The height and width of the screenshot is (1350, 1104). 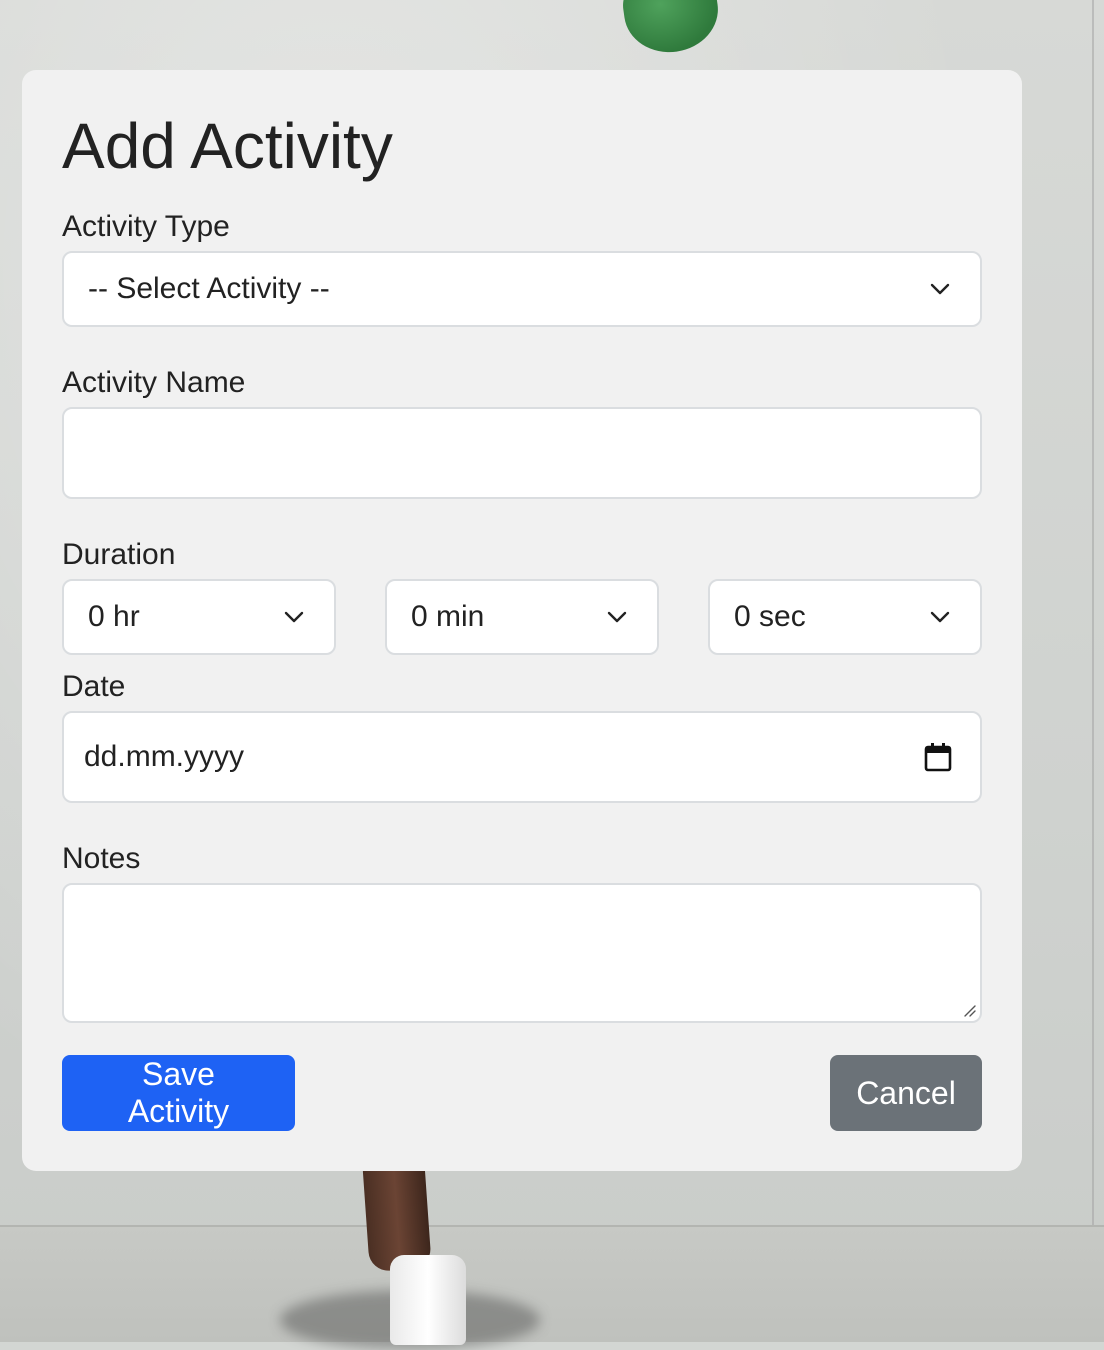 What do you see at coordinates (209, 288) in the screenshot?
I see `activity-type-value: -- Select Activity --` at bounding box center [209, 288].